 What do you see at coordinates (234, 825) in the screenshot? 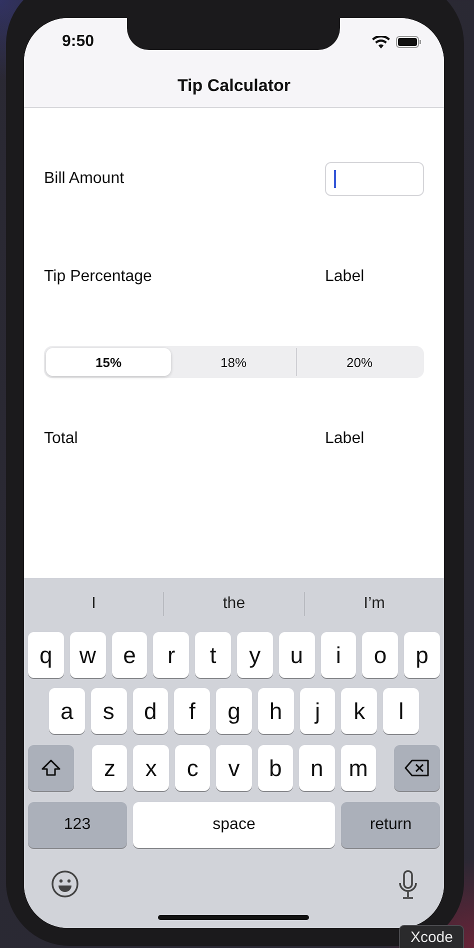
I see `space-key: space` at bounding box center [234, 825].